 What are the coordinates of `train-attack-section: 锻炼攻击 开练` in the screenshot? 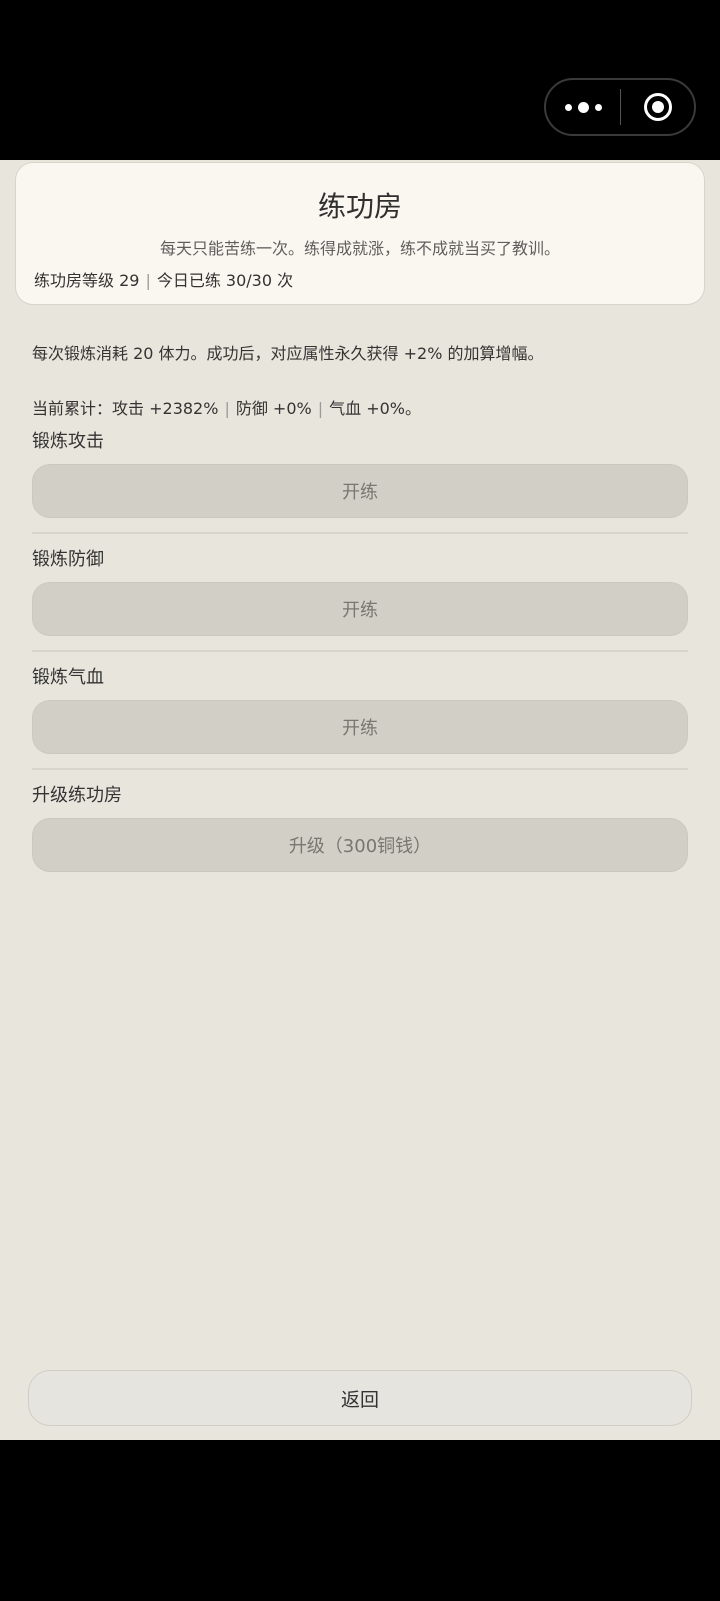 It's located at (360, 482).